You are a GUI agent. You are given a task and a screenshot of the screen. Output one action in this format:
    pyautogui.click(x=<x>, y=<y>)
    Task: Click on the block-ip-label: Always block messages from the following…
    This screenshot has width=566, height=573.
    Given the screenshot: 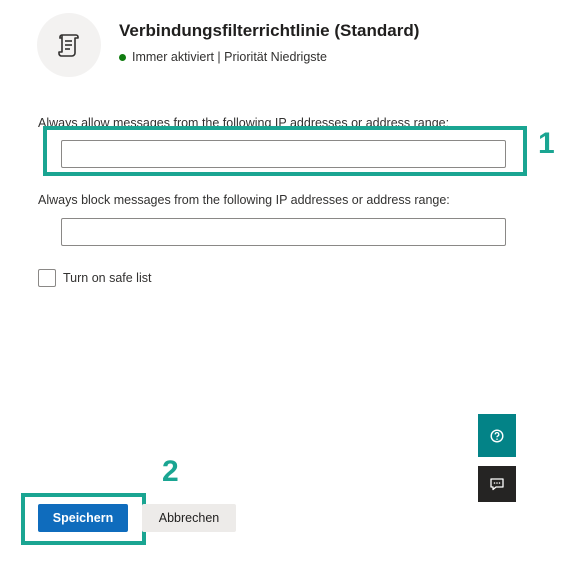 What is the action you would take?
    pyautogui.click(x=244, y=200)
    